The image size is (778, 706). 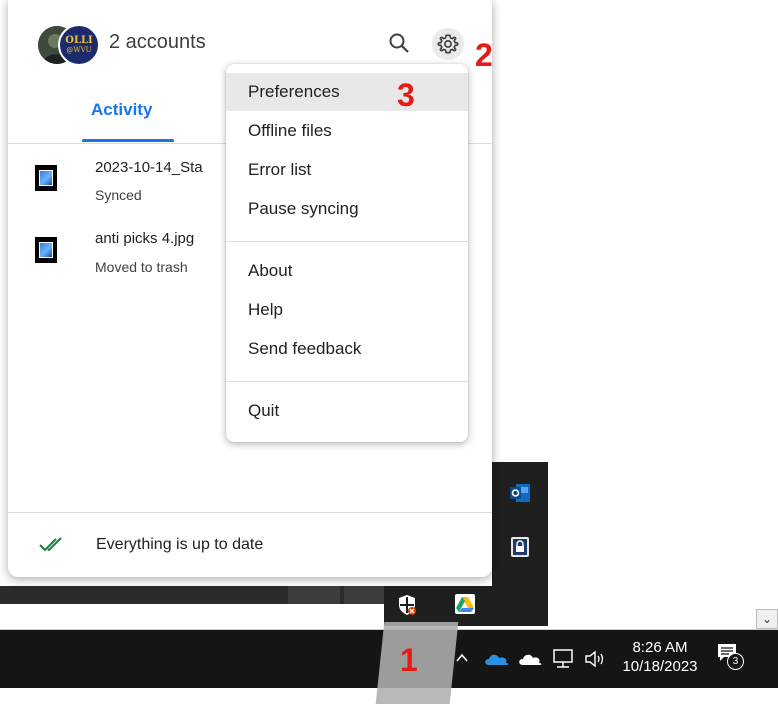 What do you see at coordinates (520, 493) in the screenshot?
I see `outlook-icon` at bounding box center [520, 493].